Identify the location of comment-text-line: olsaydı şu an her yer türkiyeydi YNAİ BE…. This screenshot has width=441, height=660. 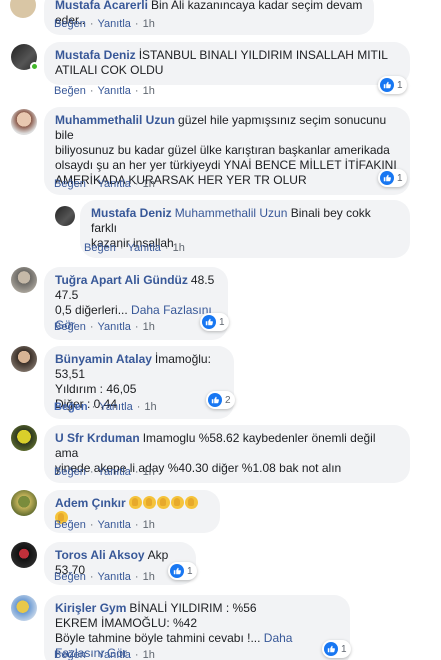
(226, 165).